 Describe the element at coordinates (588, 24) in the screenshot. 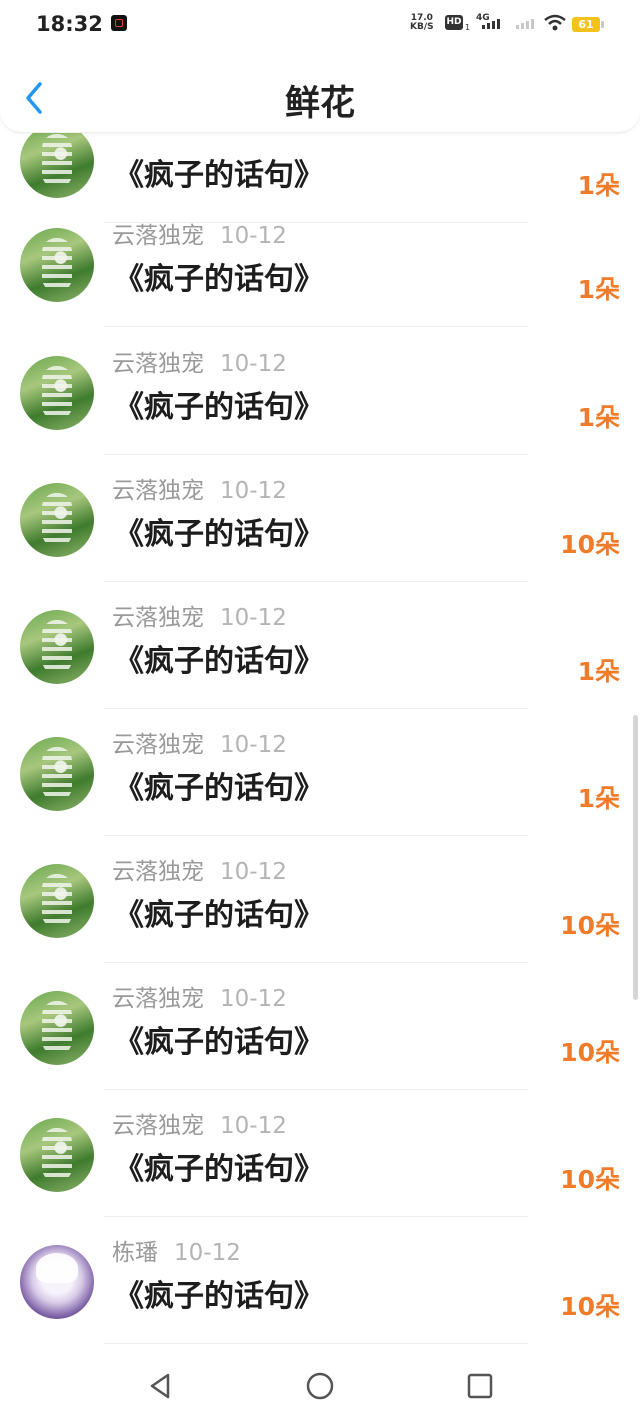

I see `battery-icon: 61` at that location.